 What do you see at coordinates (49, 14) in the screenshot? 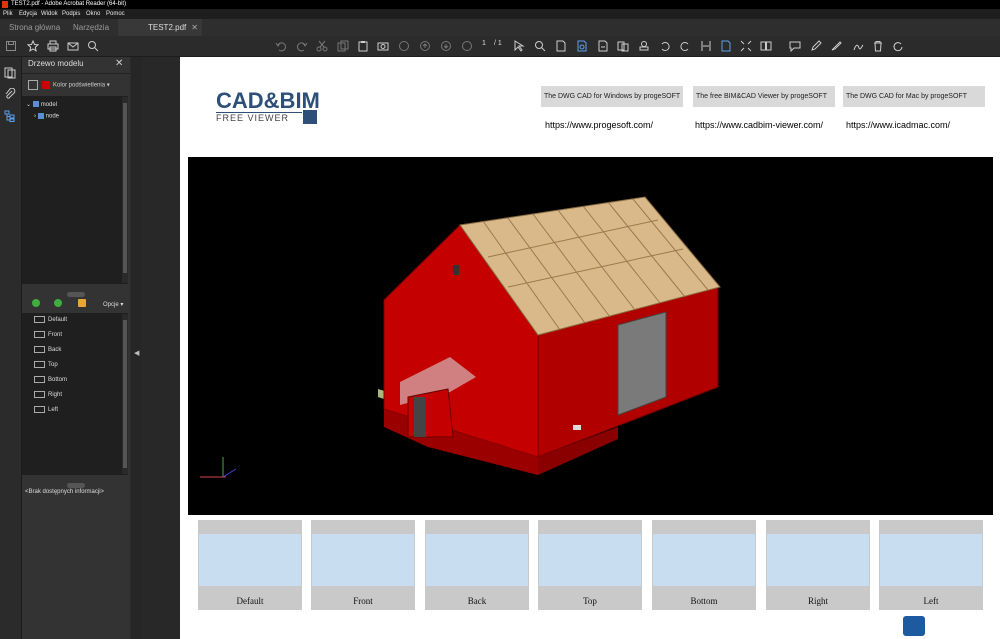
I see `menu-view: Widok` at bounding box center [49, 14].